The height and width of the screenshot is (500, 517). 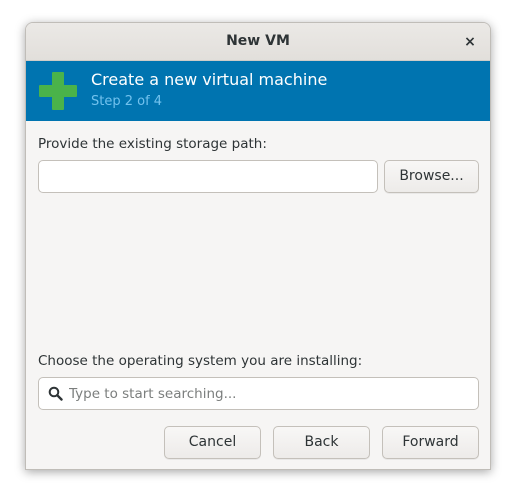 What do you see at coordinates (127, 101) in the screenshot?
I see `step-indicator: Step 2 of 4` at bounding box center [127, 101].